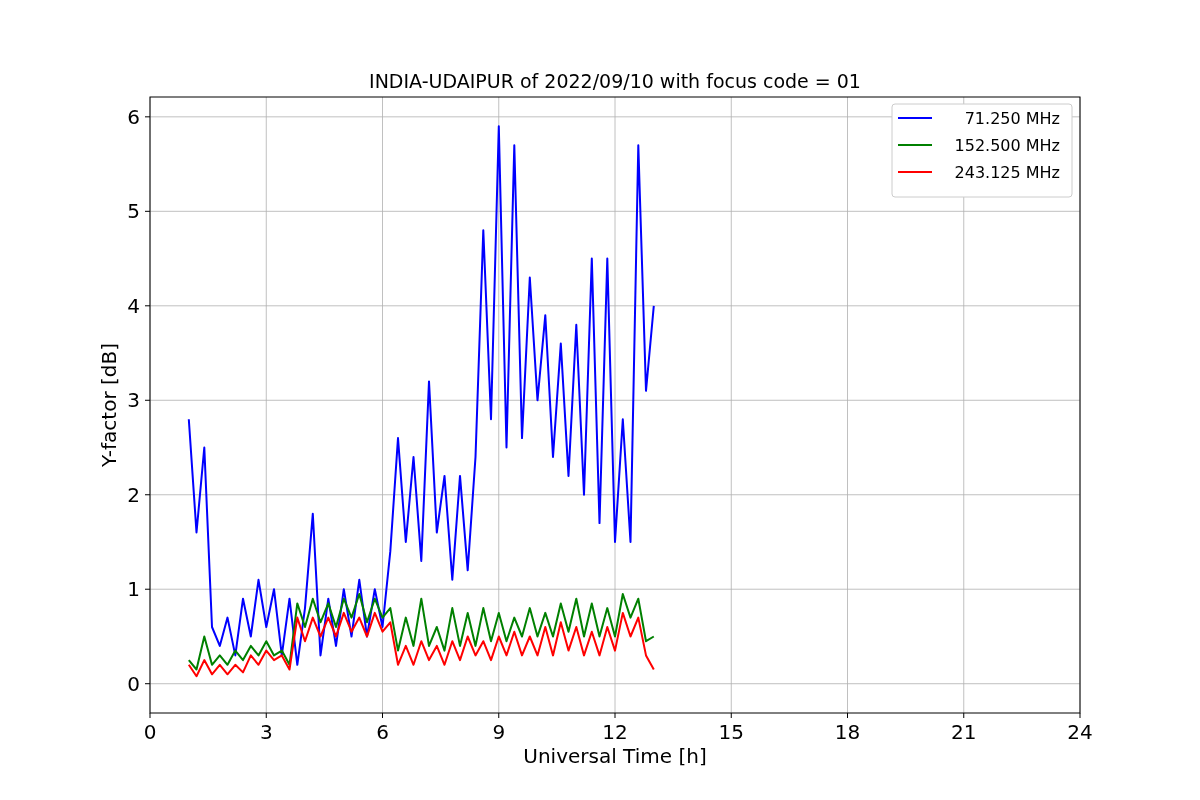 The image size is (1200, 800). Describe the element at coordinates (1080, 732) in the screenshot. I see `x-tick-label: 24` at that location.